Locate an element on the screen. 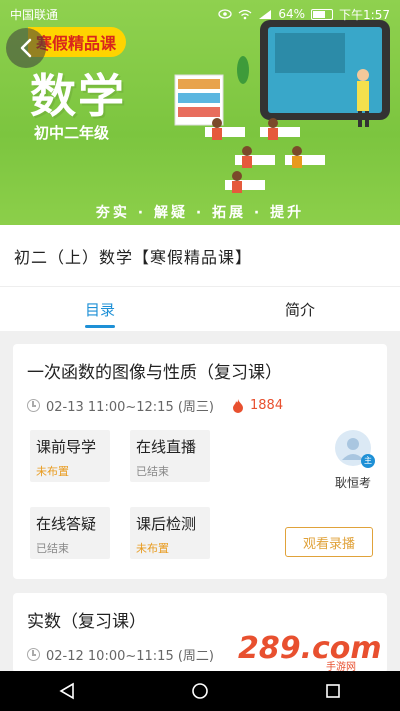  watermark-logo: 289.com 手游网 is located at coordinates (310, 651).